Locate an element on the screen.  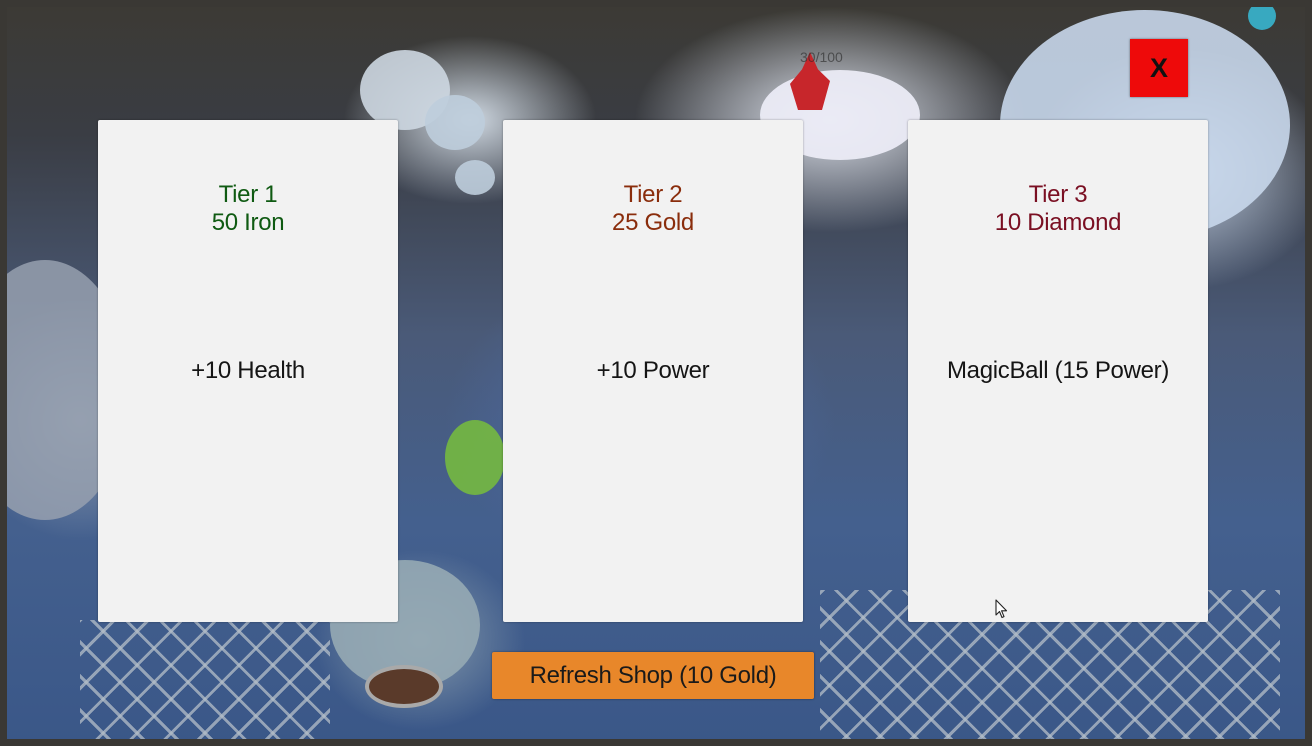
reward-label: +10 Health is located at coordinates (248, 370).